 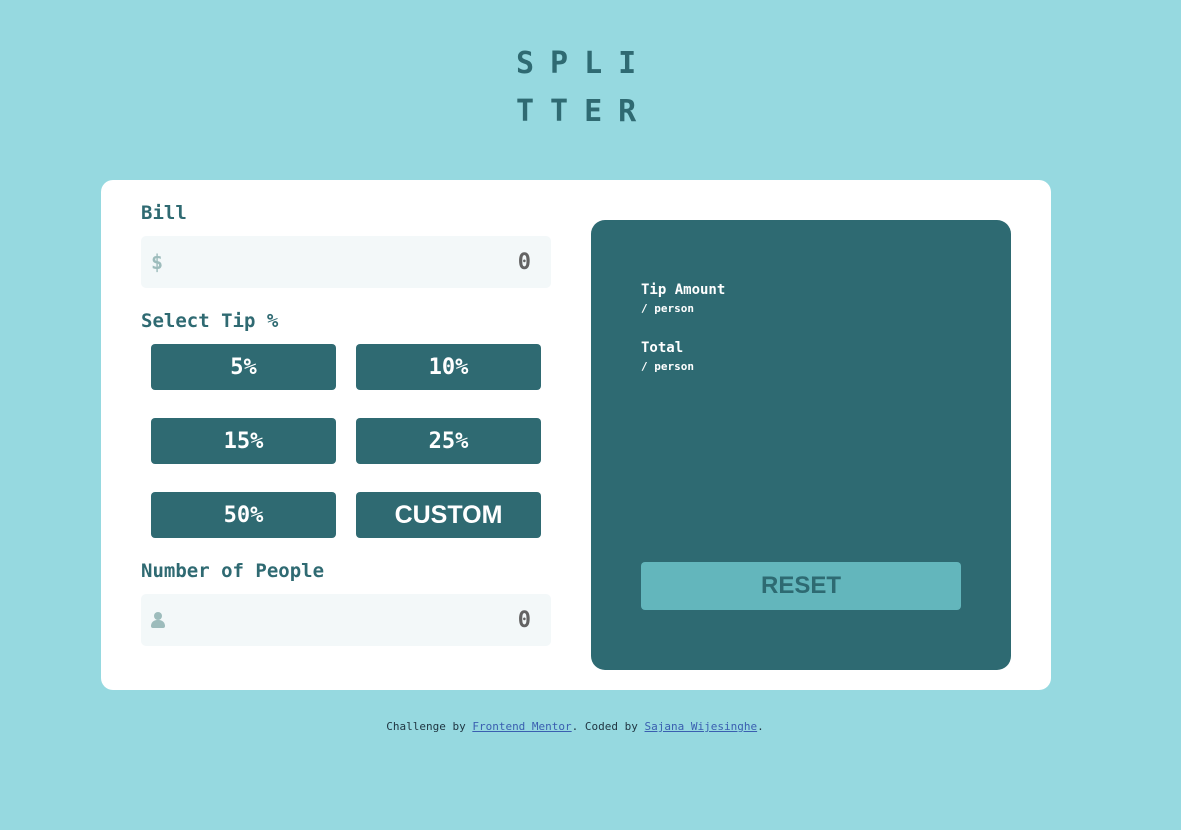 What do you see at coordinates (448, 367) in the screenshot?
I see `tip-10-button: 10%` at bounding box center [448, 367].